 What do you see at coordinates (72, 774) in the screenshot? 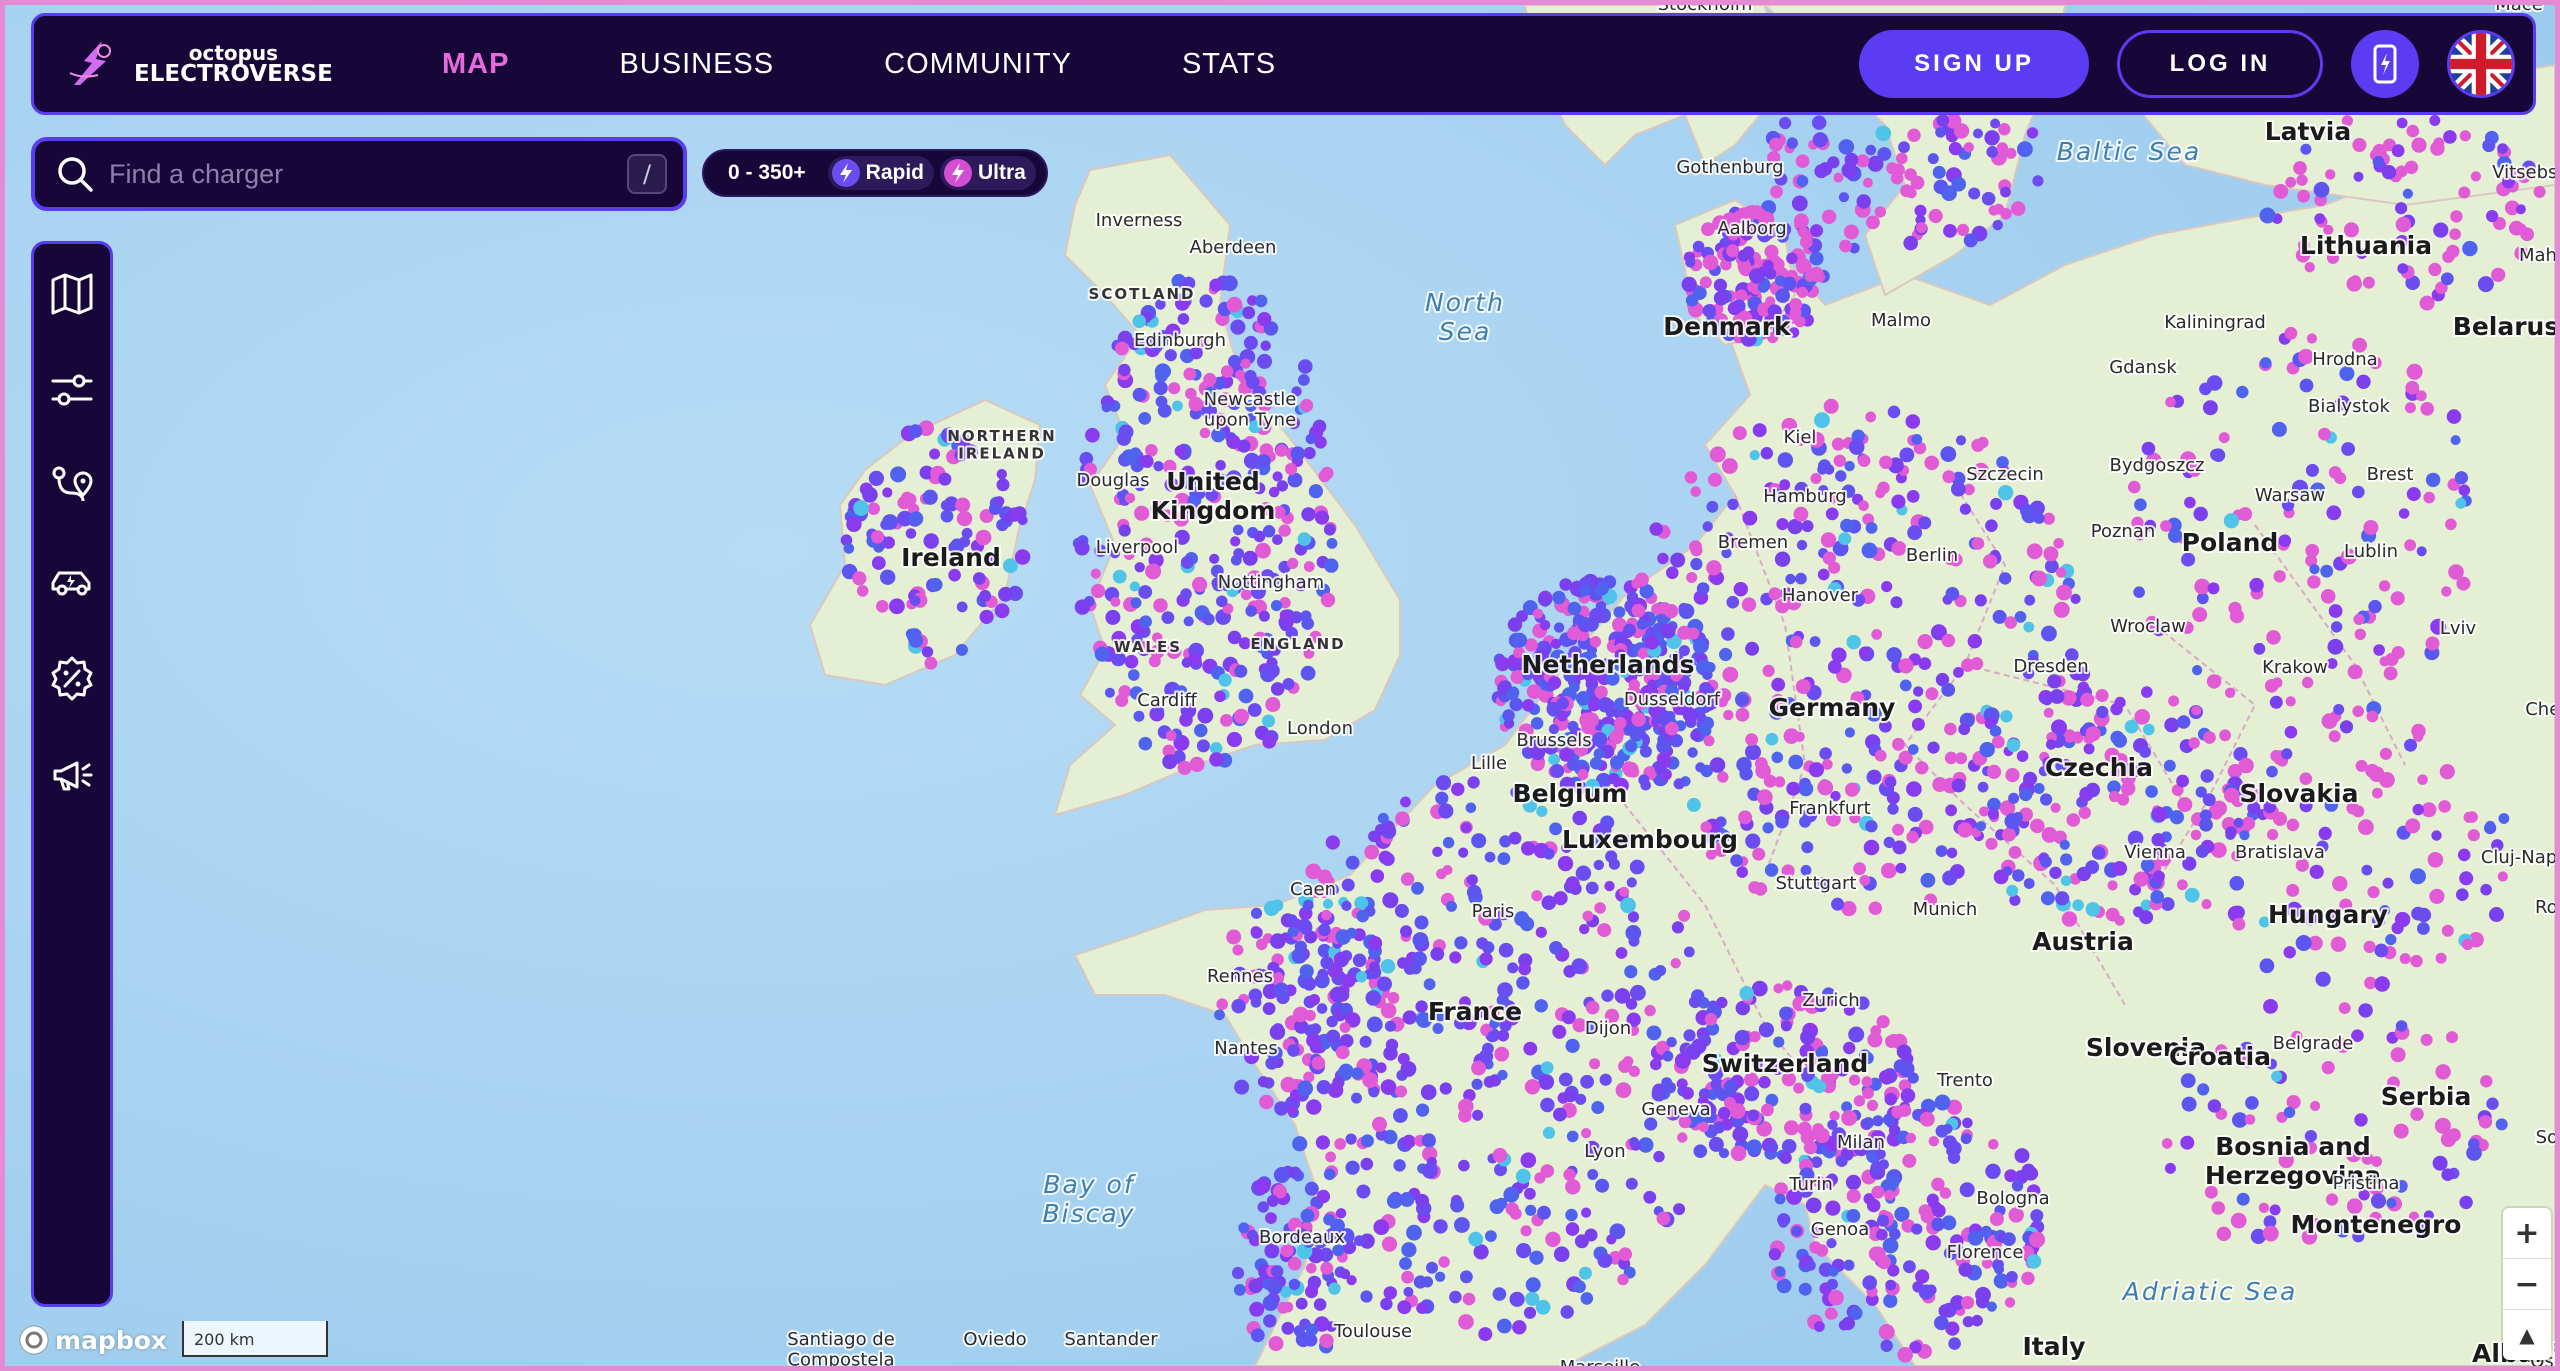
I see `sidebar-item-announcements` at bounding box center [72, 774].